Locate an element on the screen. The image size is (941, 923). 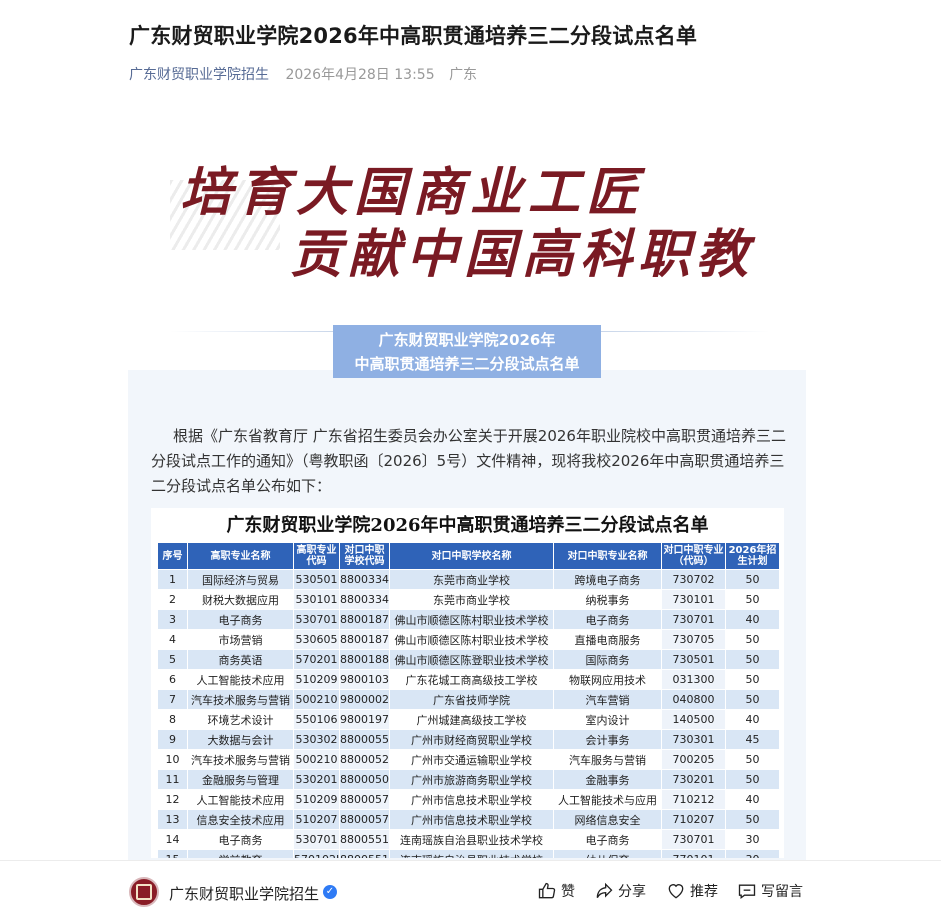
verified-icon: ✓ is located at coordinates (330, 892).